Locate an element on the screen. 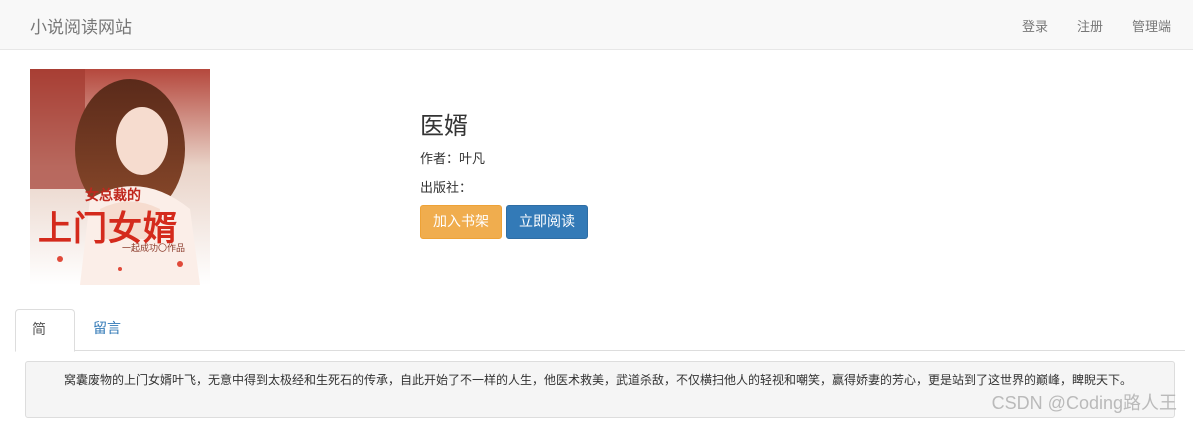 The image size is (1193, 422). add-to-shelf-button: 加入书架 is located at coordinates (461, 222).